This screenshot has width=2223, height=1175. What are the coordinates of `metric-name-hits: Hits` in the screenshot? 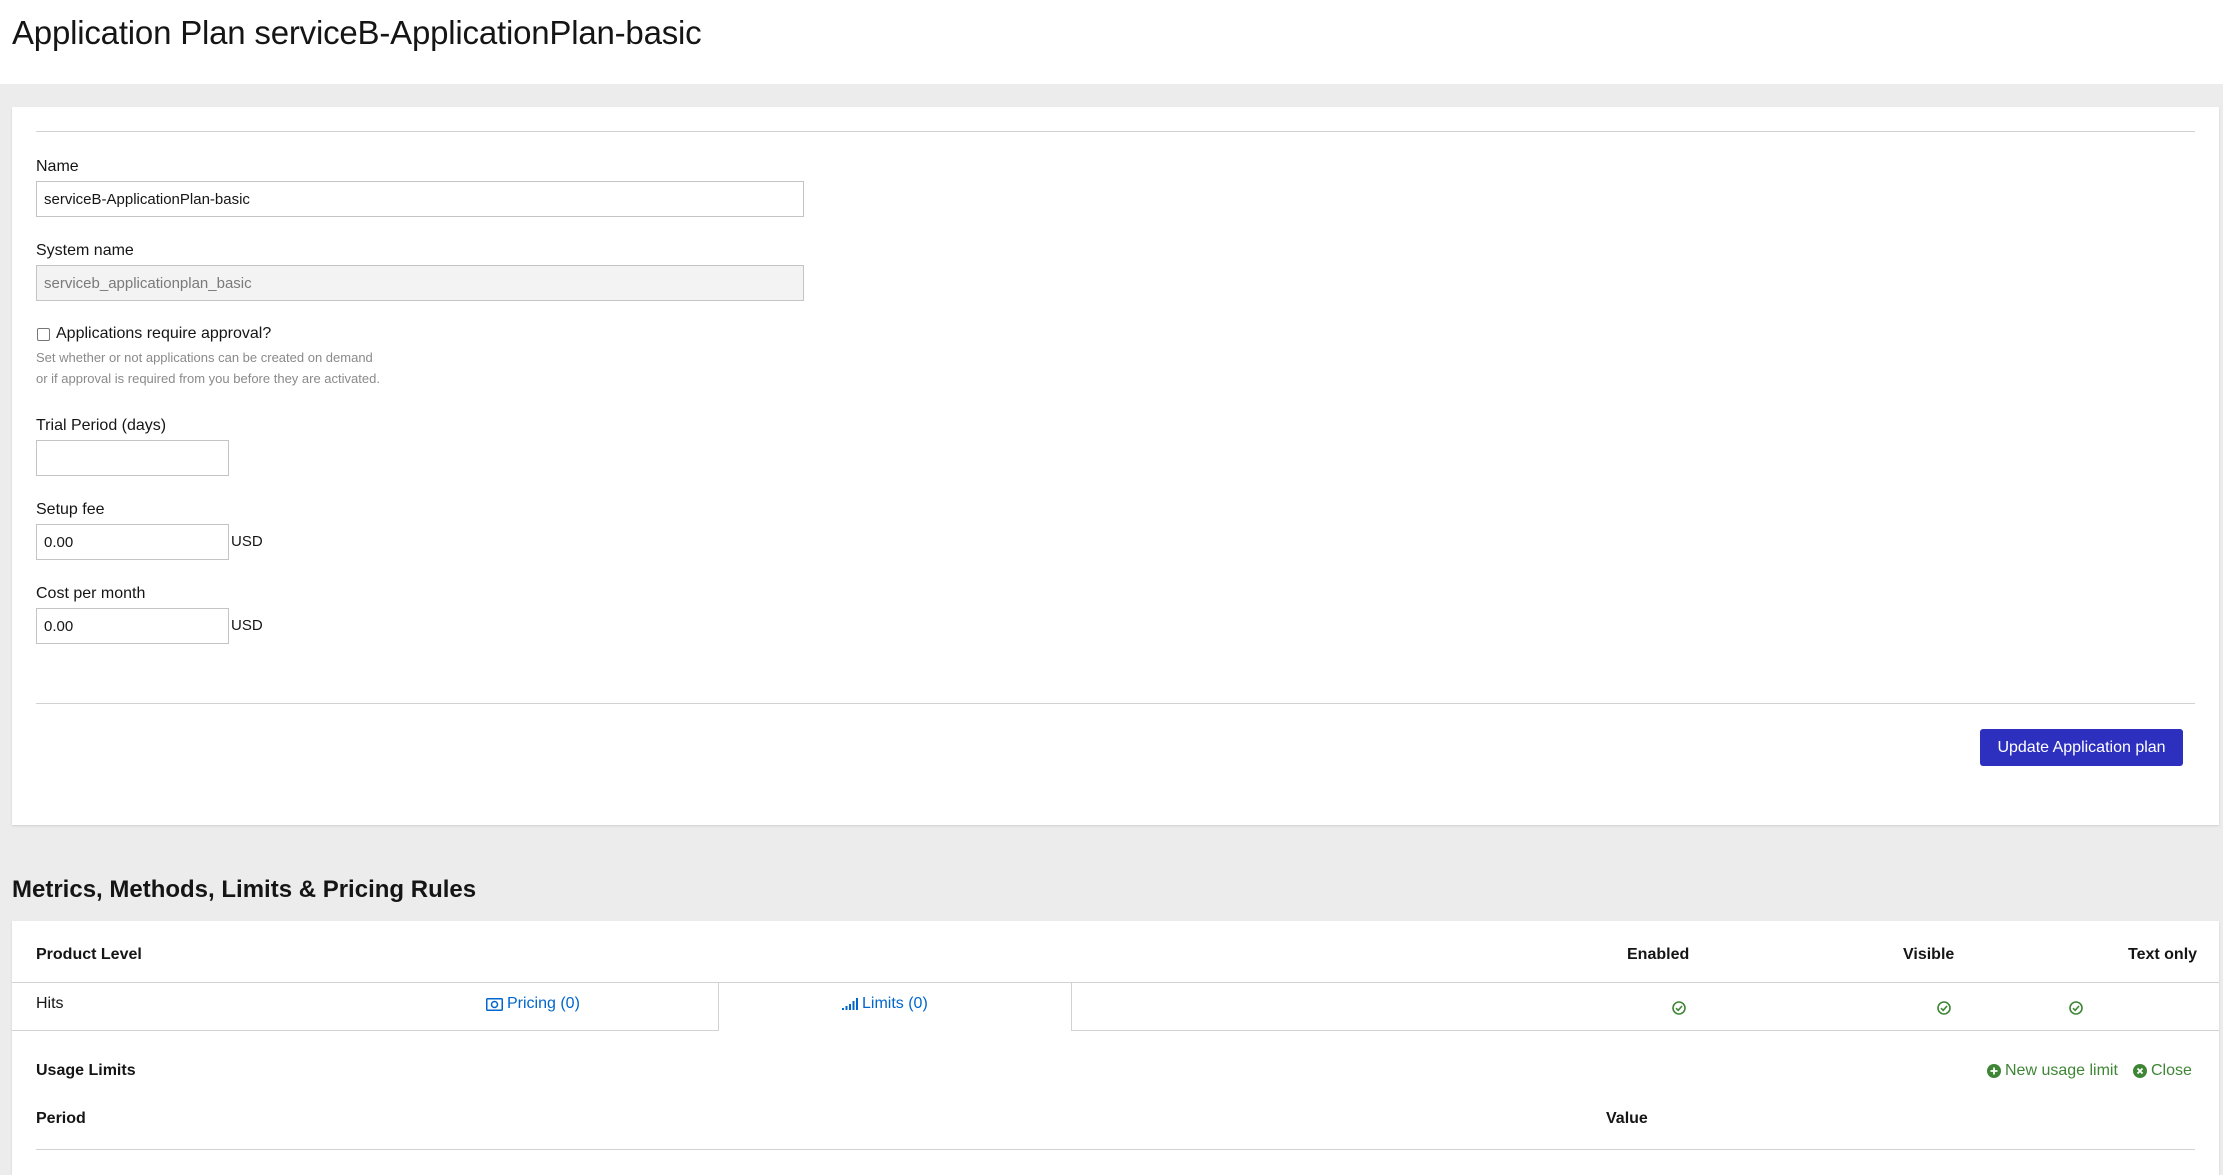 It's located at (50, 1003).